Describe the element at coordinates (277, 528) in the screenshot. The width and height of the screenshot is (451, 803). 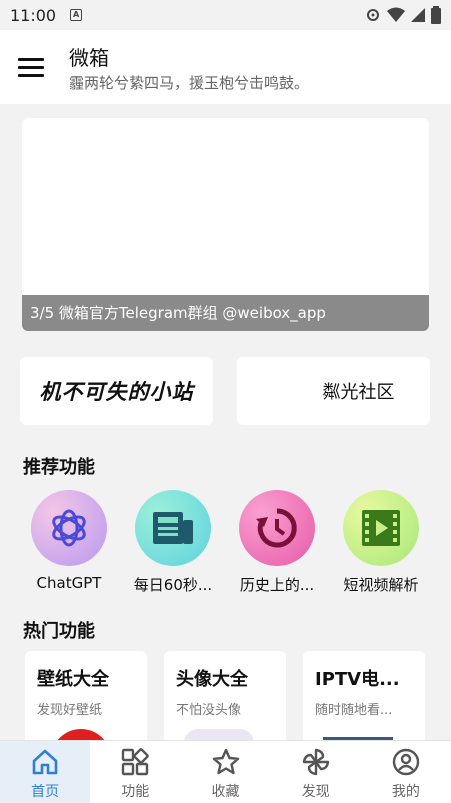
I see `history-icon` at that location.